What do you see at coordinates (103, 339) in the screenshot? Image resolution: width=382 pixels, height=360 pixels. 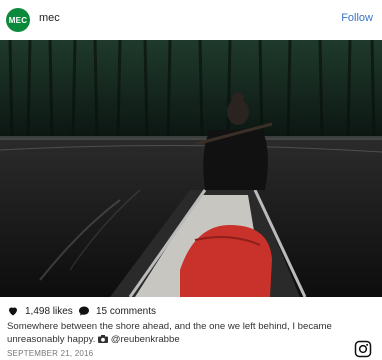 I see `camera-icon` at bounding box center [103, 339].